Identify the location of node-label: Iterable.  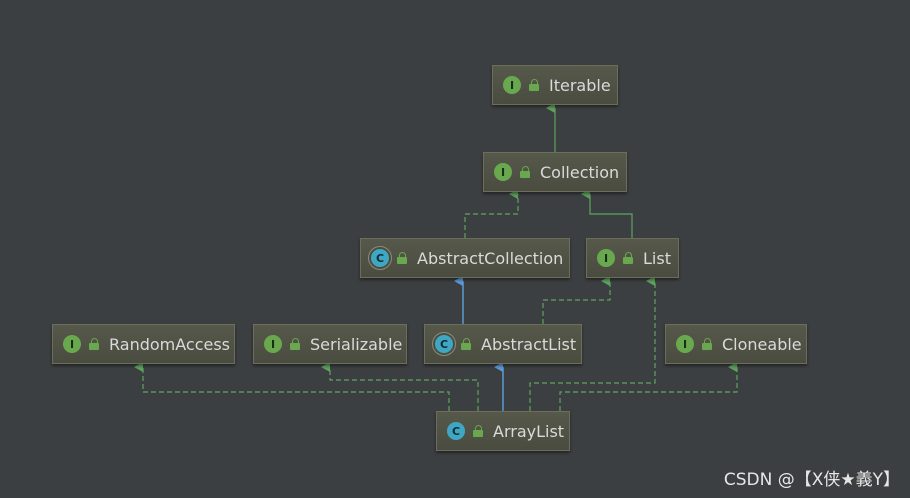
(580, 85).